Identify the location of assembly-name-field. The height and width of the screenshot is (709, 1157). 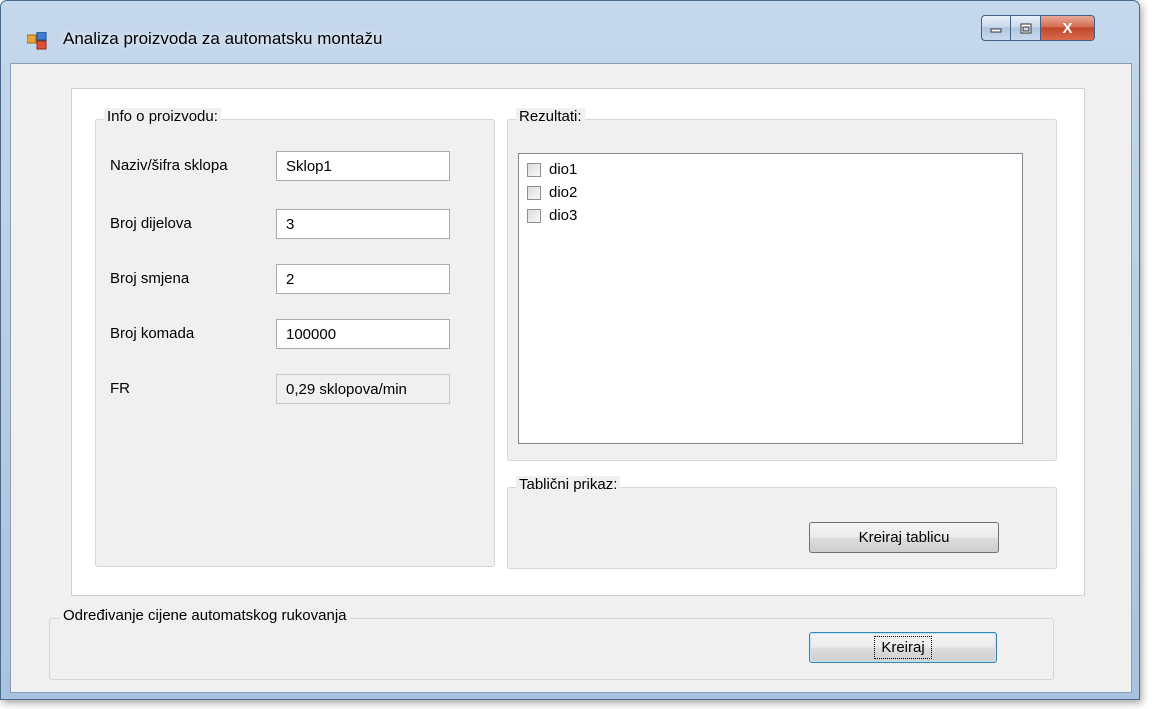
(363, 166).